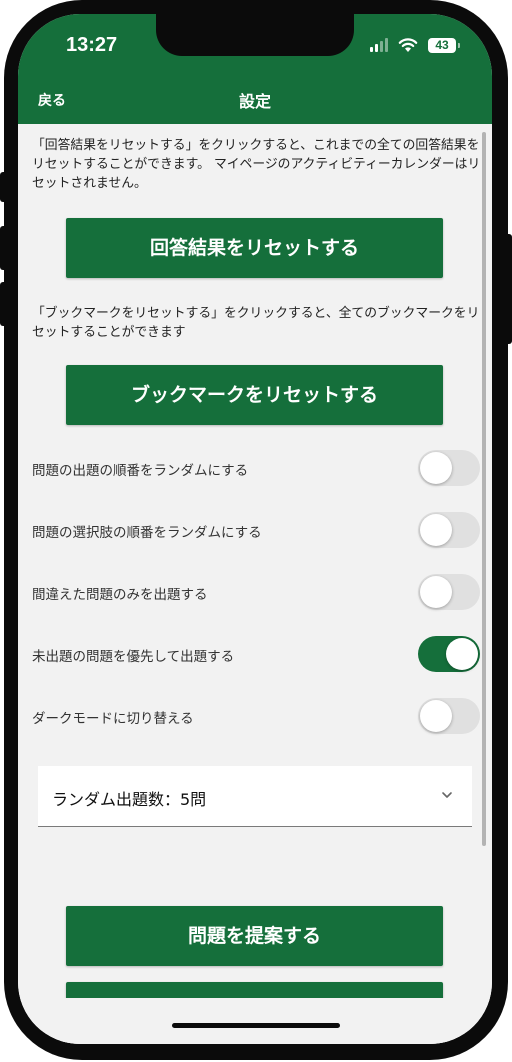  I want to click on status-time: 13:27, so click(92, 45).